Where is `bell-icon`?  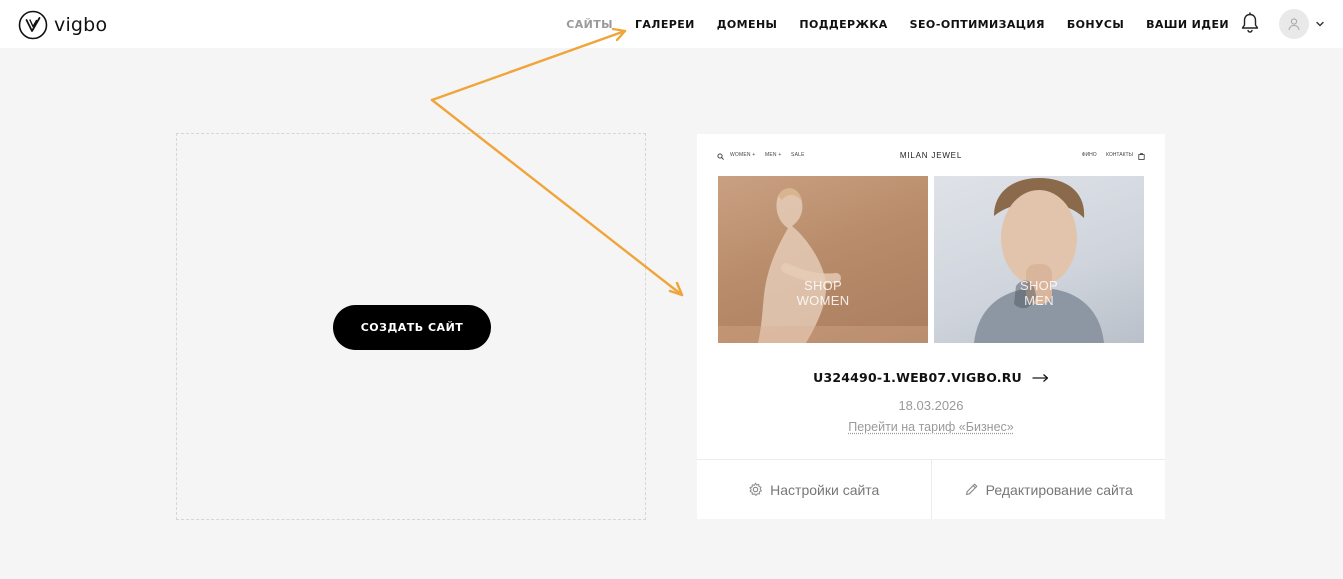
bell-icon is located at coordinates (1250, 23).